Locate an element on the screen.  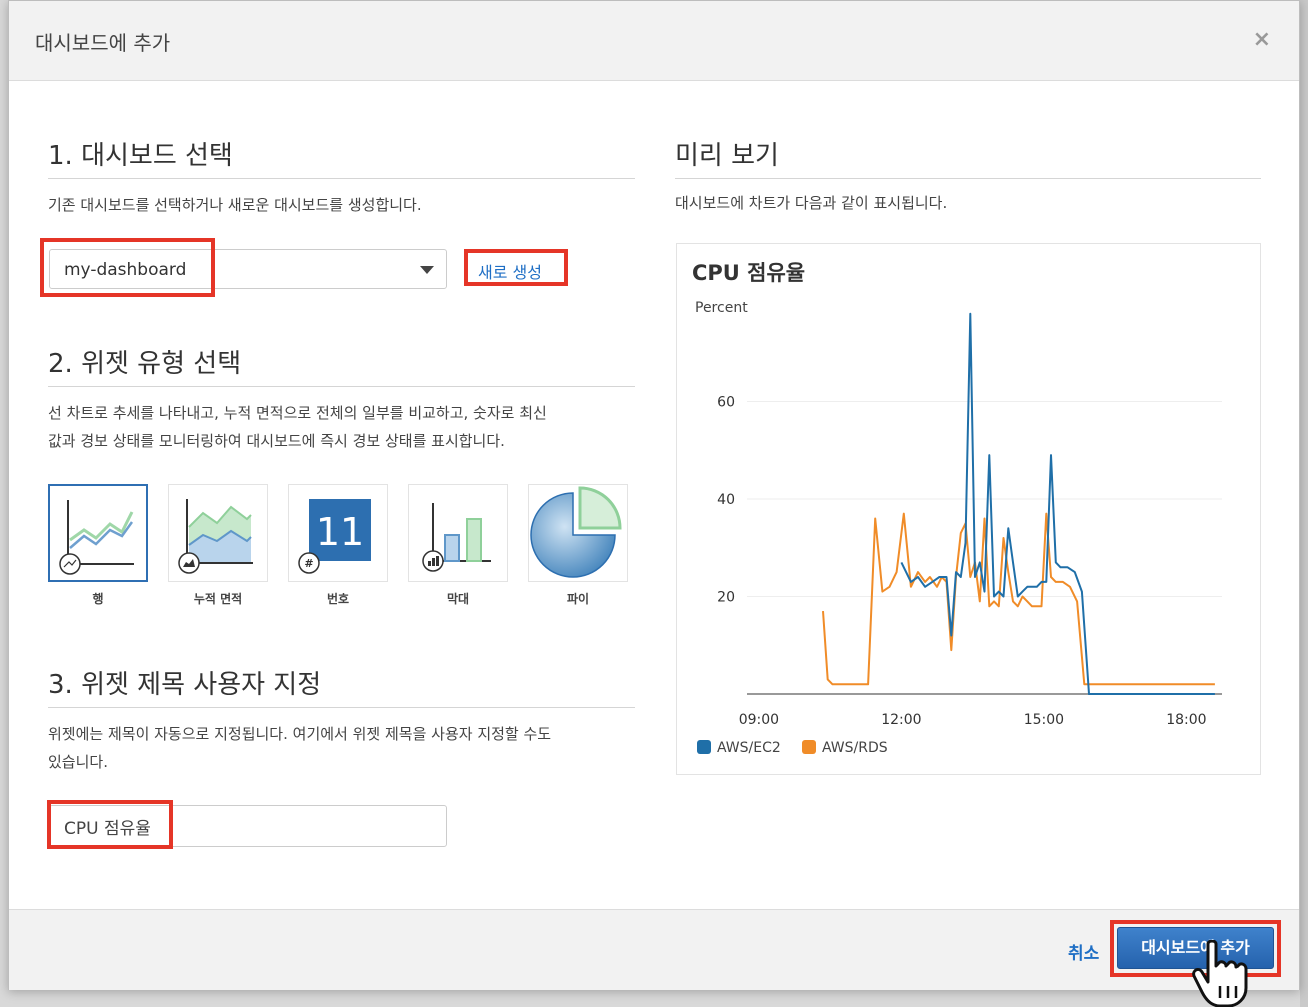
preview-title: 미리 보기 is located at coordinates (727, 156).